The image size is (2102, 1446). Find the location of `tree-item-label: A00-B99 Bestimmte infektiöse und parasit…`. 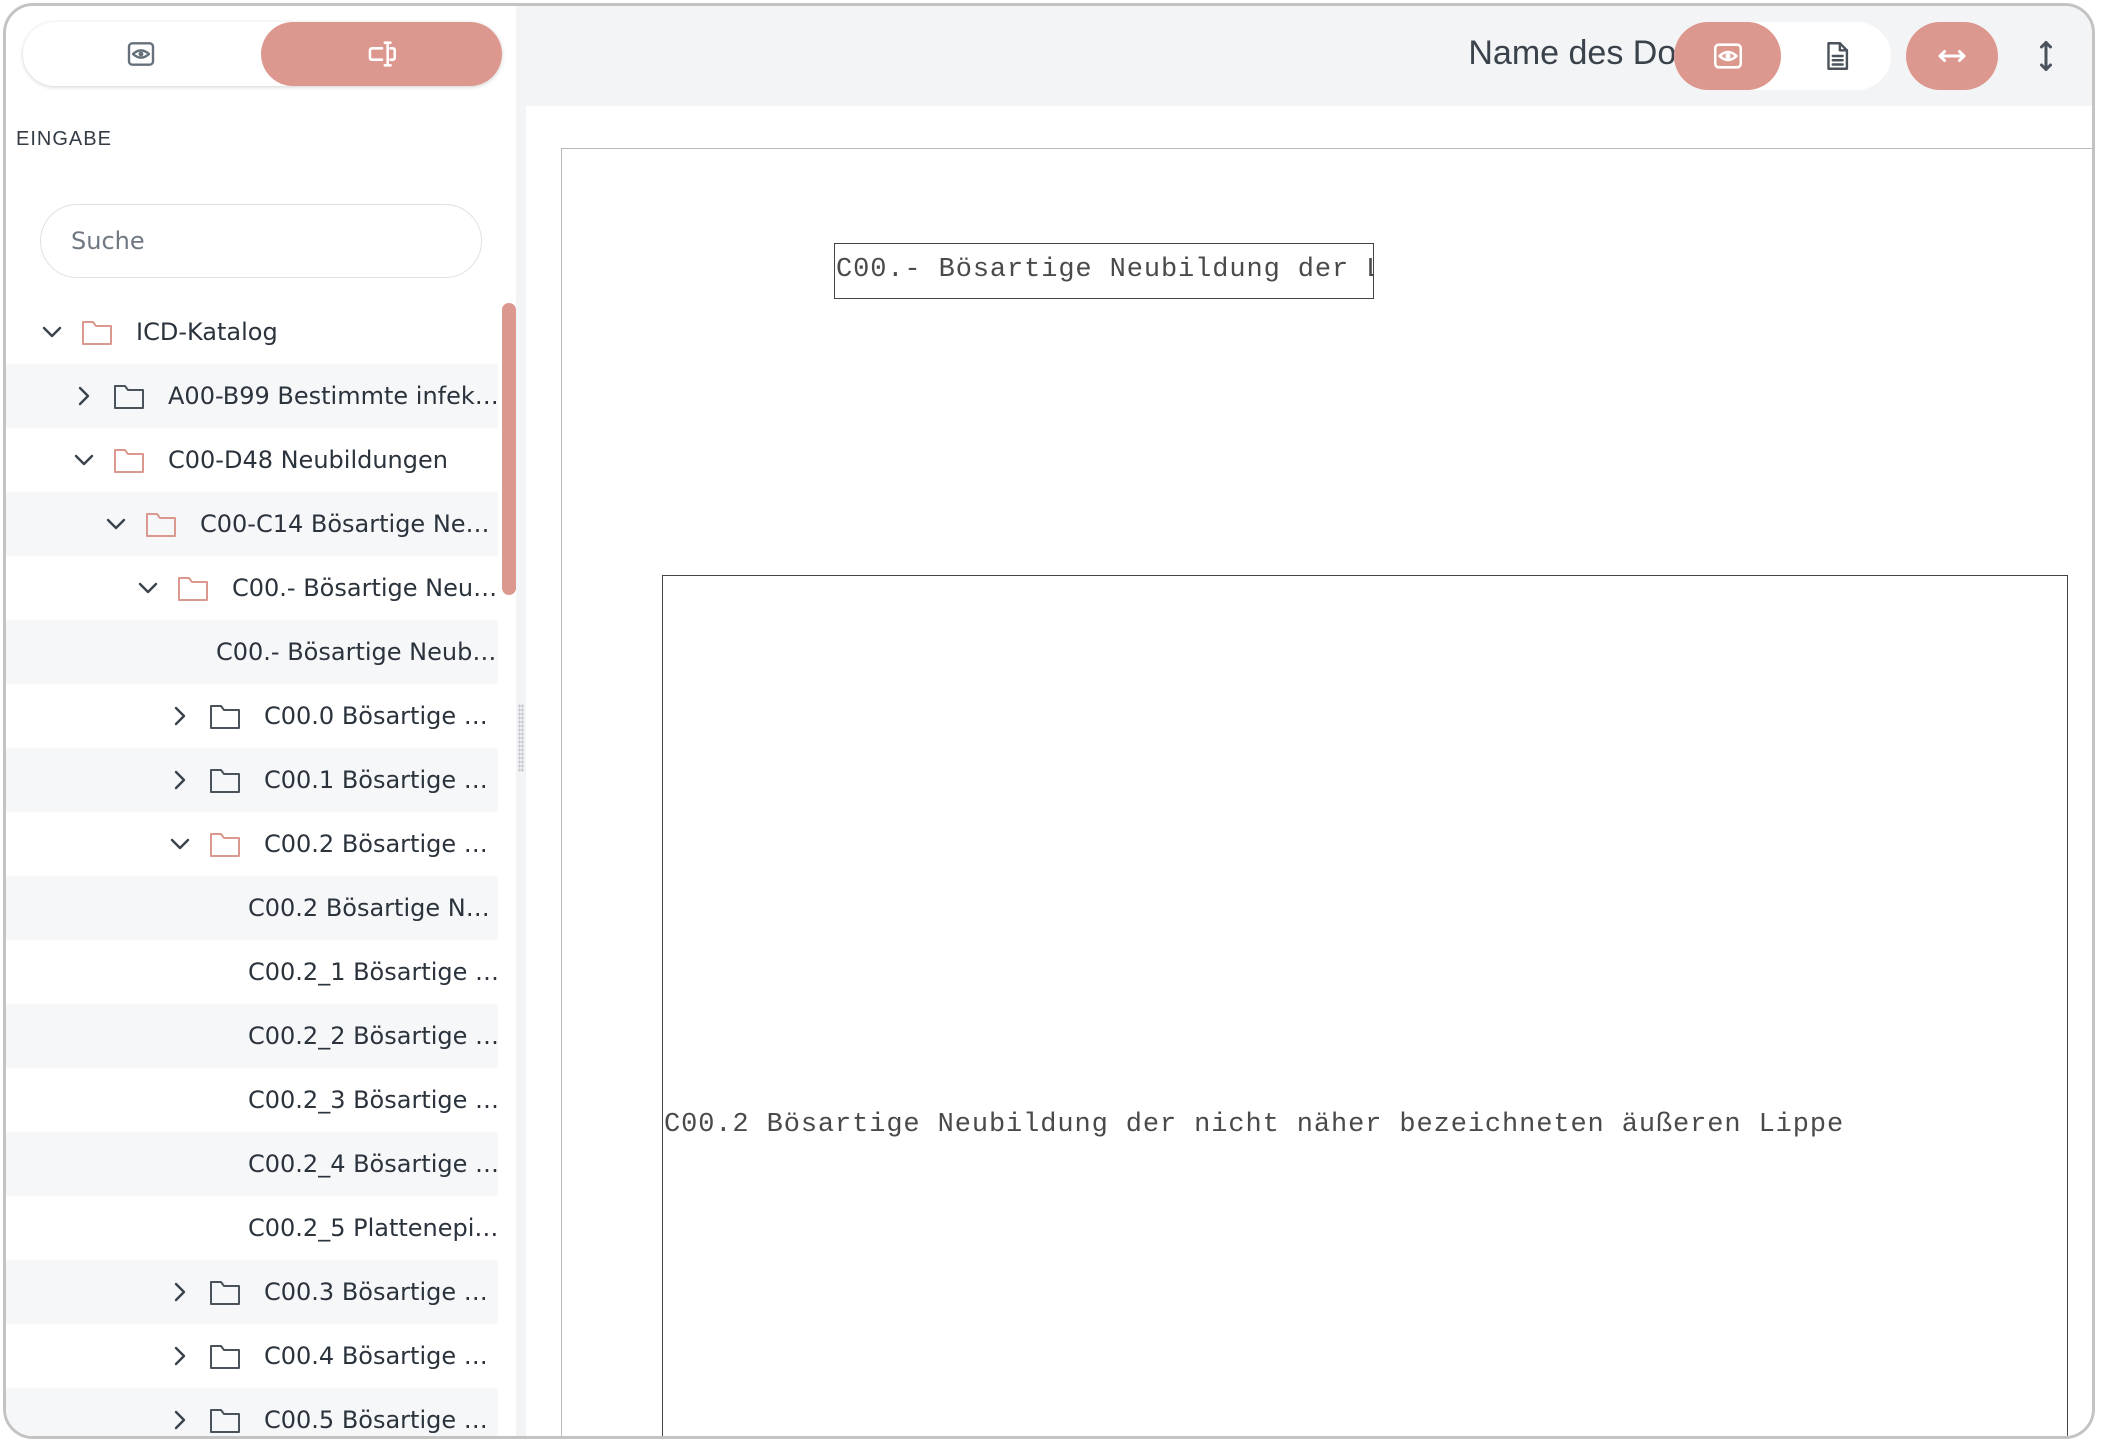

tree-item-label: A00-B99 Bestimmte infektiöse und parasit… is located at coordinates (333, 396).